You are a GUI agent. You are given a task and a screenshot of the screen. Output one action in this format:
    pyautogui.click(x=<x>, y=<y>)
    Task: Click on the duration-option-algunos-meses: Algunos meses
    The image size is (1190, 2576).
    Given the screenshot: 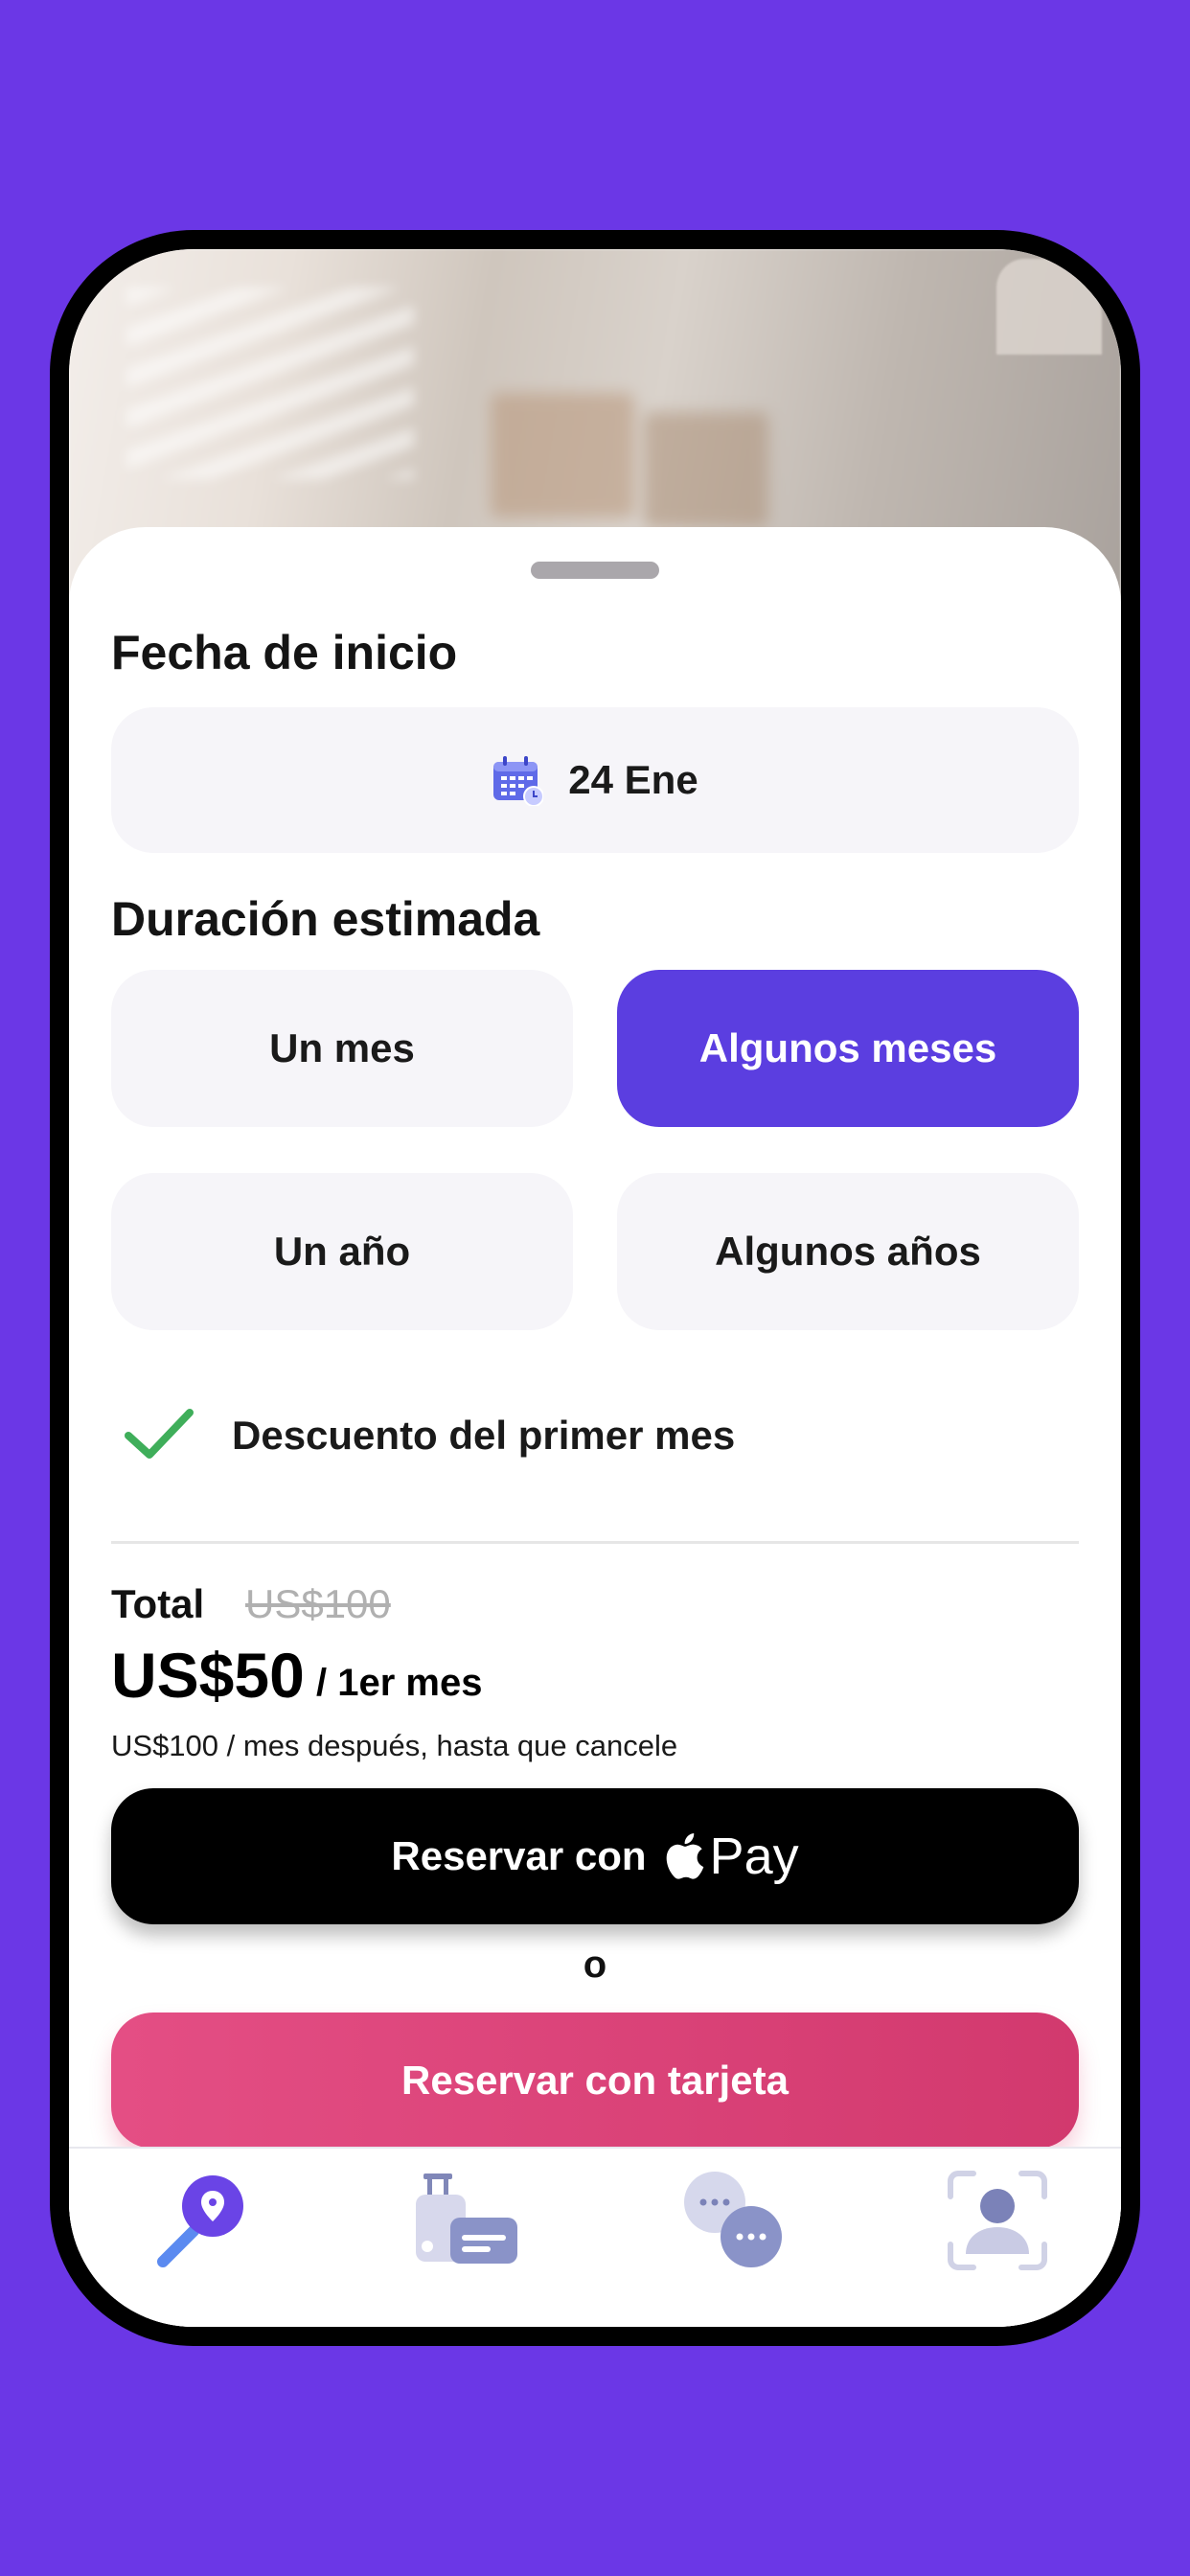 What is the action you would take?
    pyautogui.click(x=848, y=1048)
    